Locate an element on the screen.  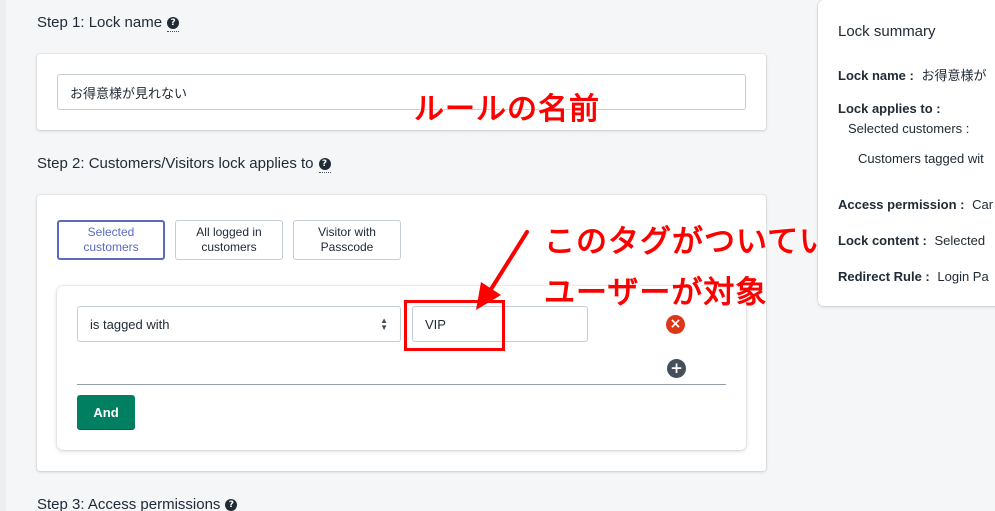
condition-divider is located at coordinates (401, 384).